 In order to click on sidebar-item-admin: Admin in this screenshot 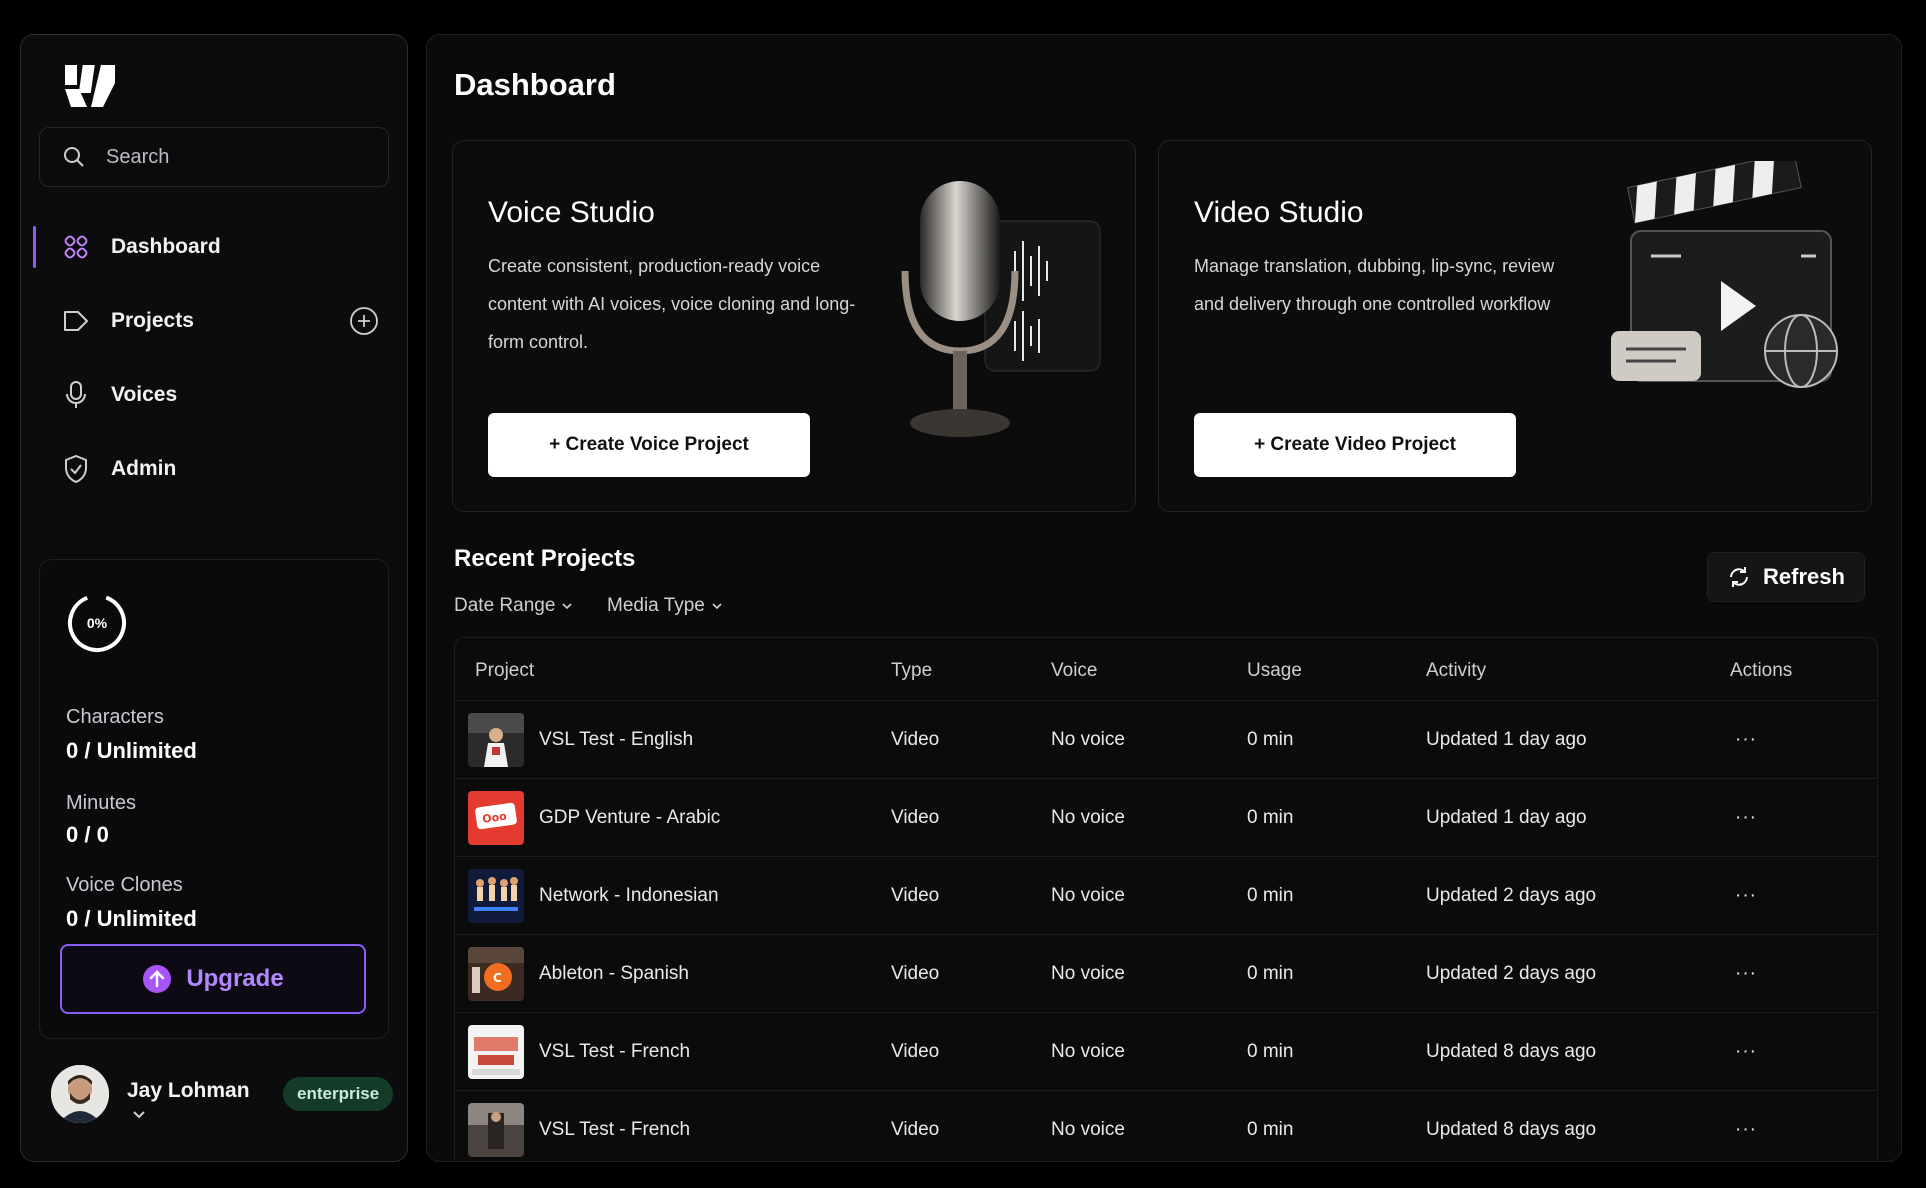, I will do `click(214, 469)`.